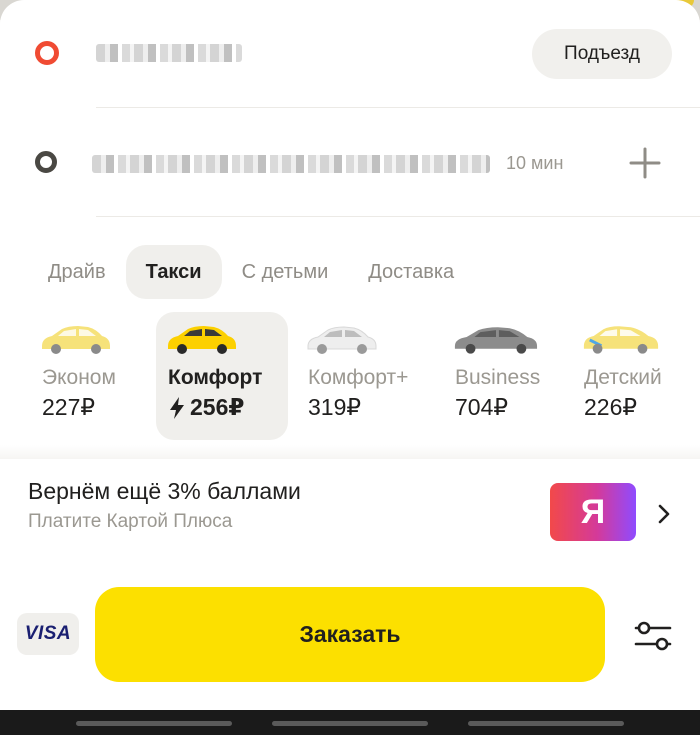 This screenshot has height=735, width=700. I want to click on plus-icon, so click(645, 163).